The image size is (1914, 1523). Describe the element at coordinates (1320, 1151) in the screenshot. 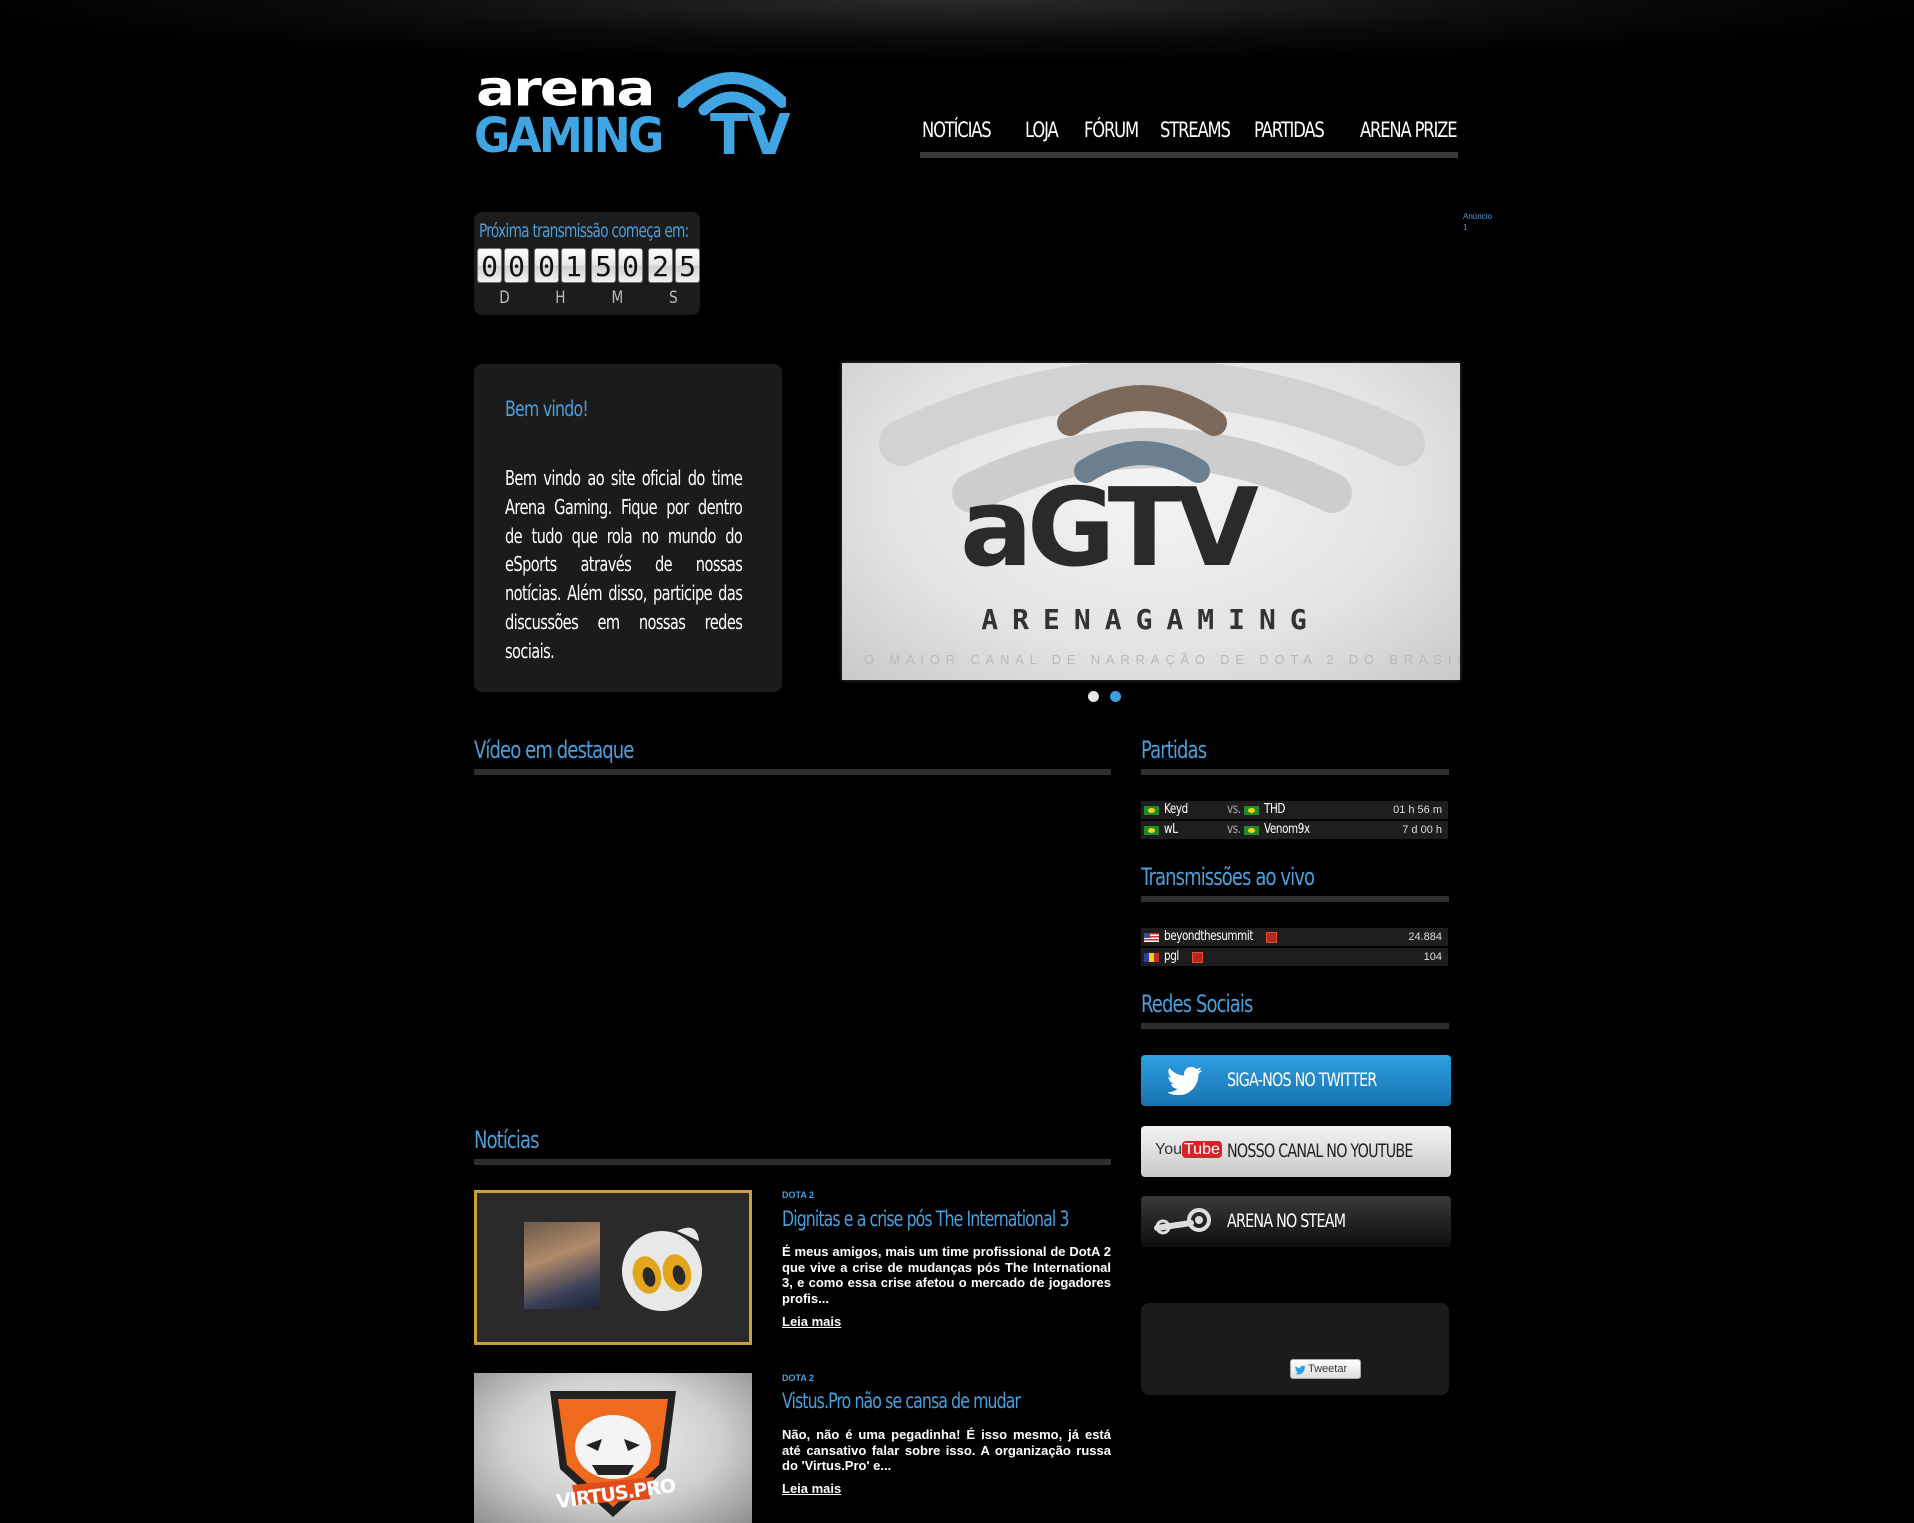

I see `youtube-button-label: NOSSO CANAL NO YOUTUBE` at that location.